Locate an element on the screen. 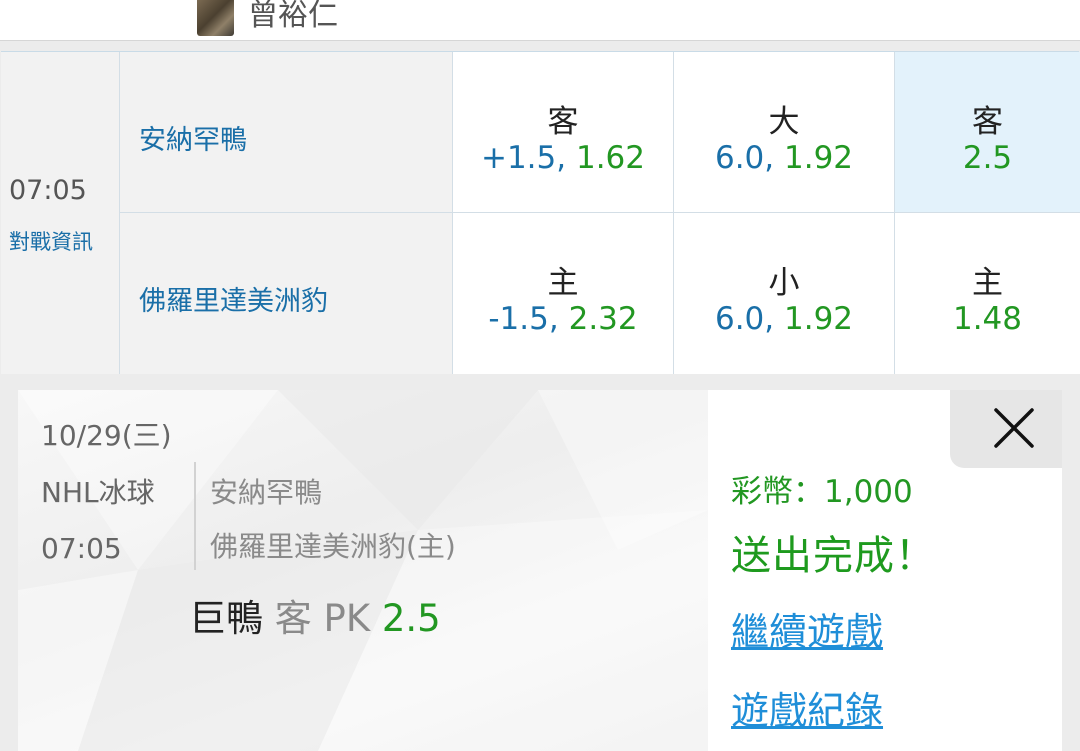  total-under-option: 小 6.0, 1.92 is located at coordinates (783, 293).